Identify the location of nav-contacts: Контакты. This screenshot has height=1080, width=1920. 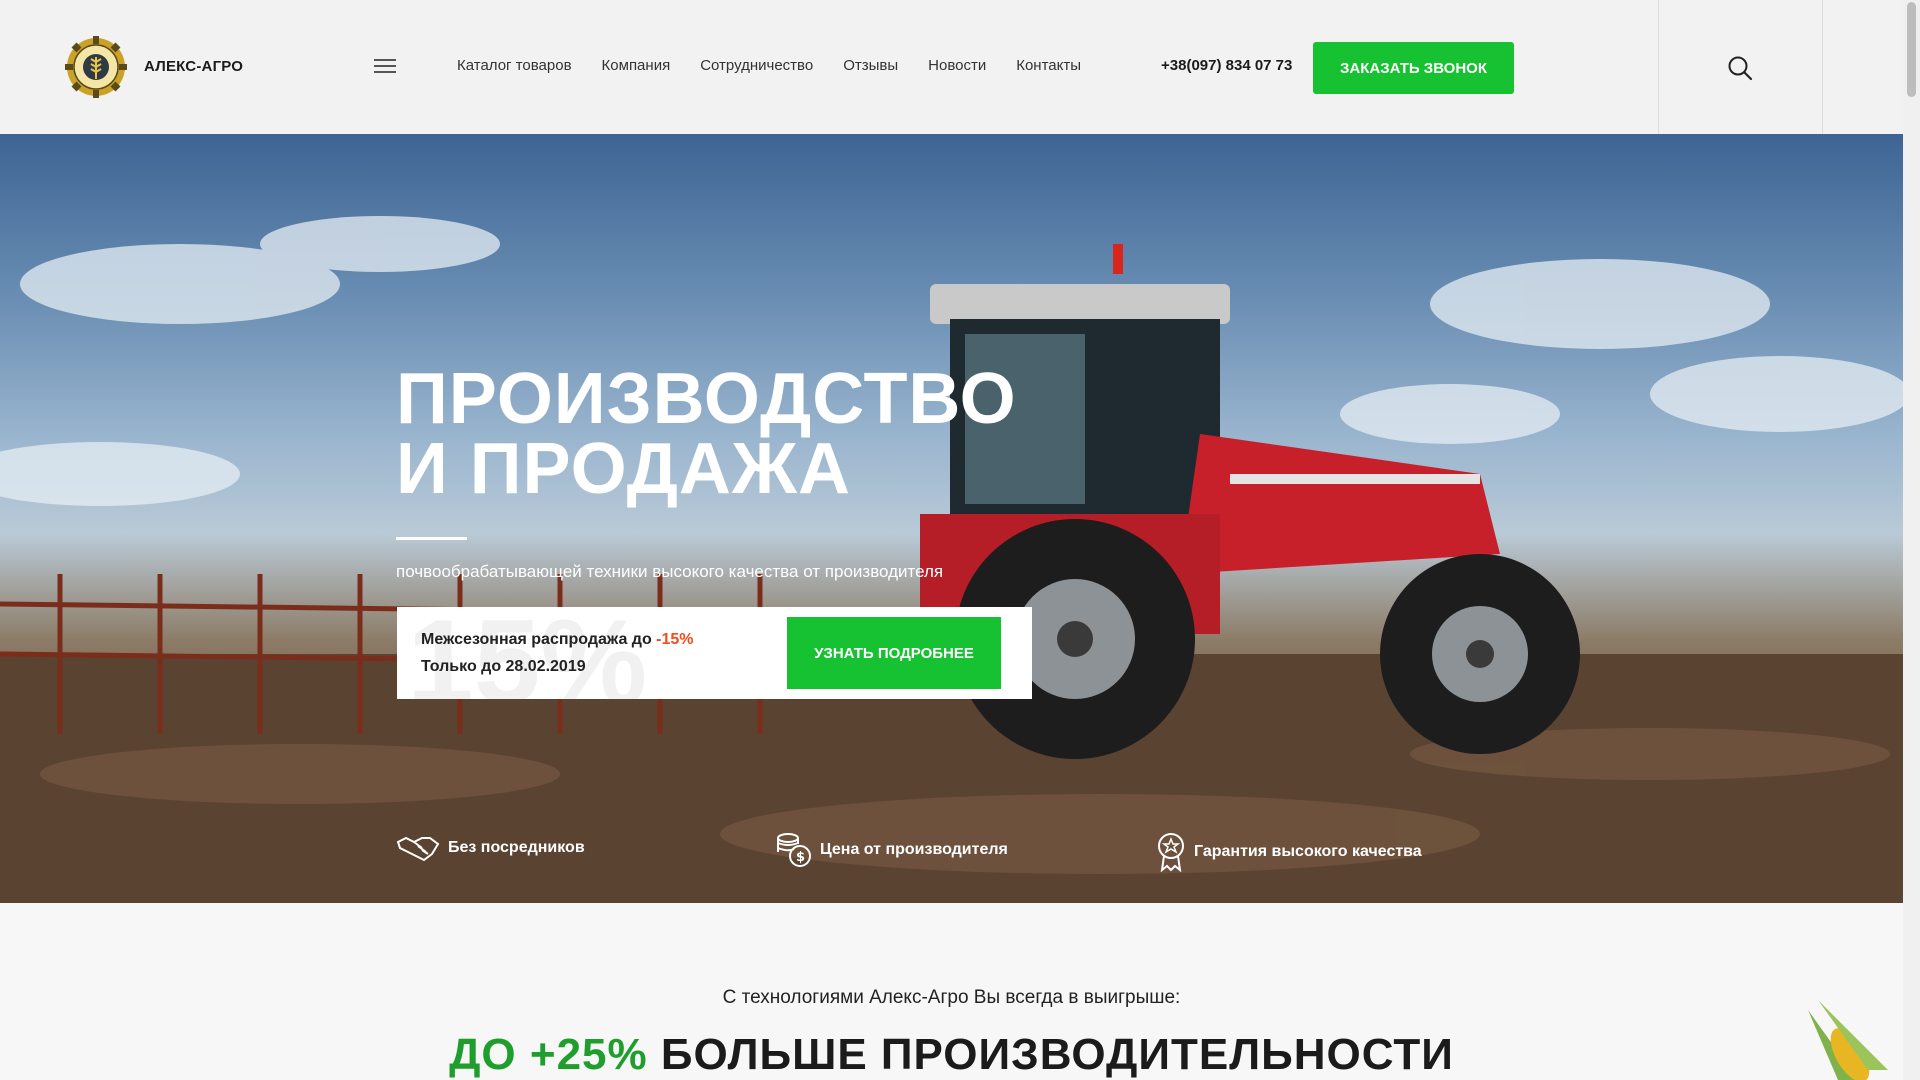
(1048, 65).